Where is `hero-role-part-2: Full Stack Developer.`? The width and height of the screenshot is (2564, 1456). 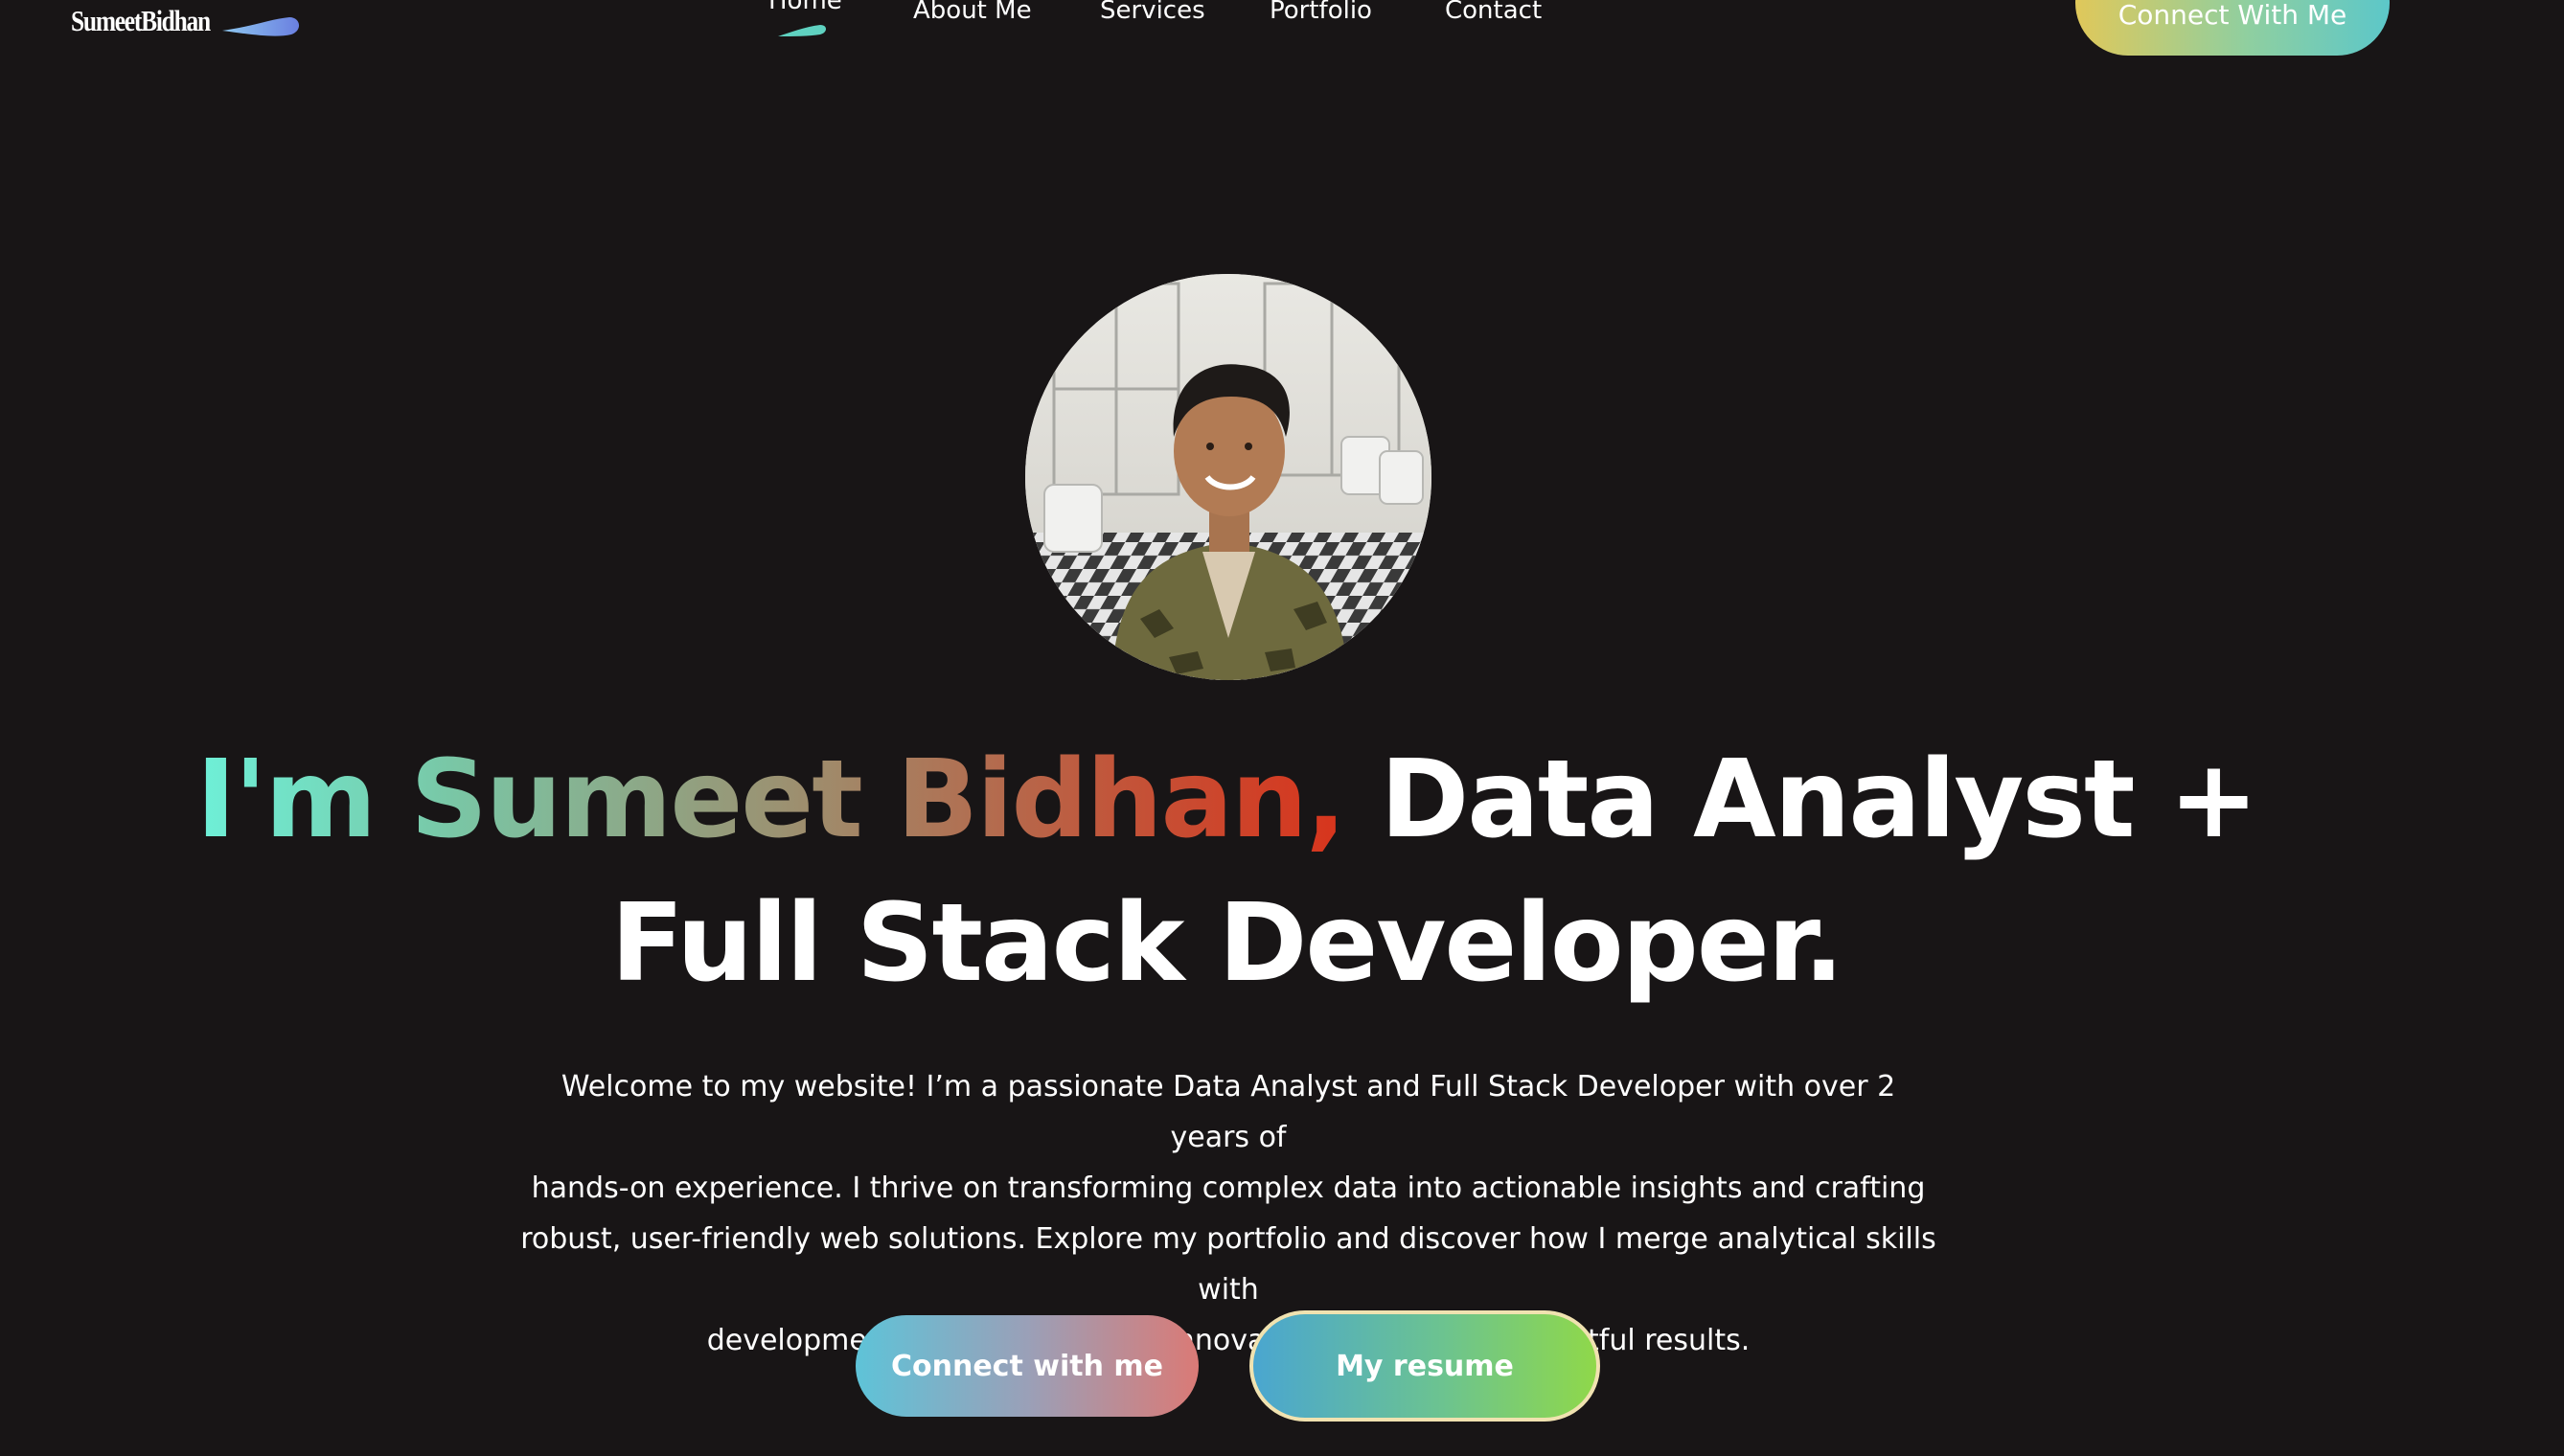 hero-role-part-2: Full Stack Developer. is located at coordinates (1226, 943).